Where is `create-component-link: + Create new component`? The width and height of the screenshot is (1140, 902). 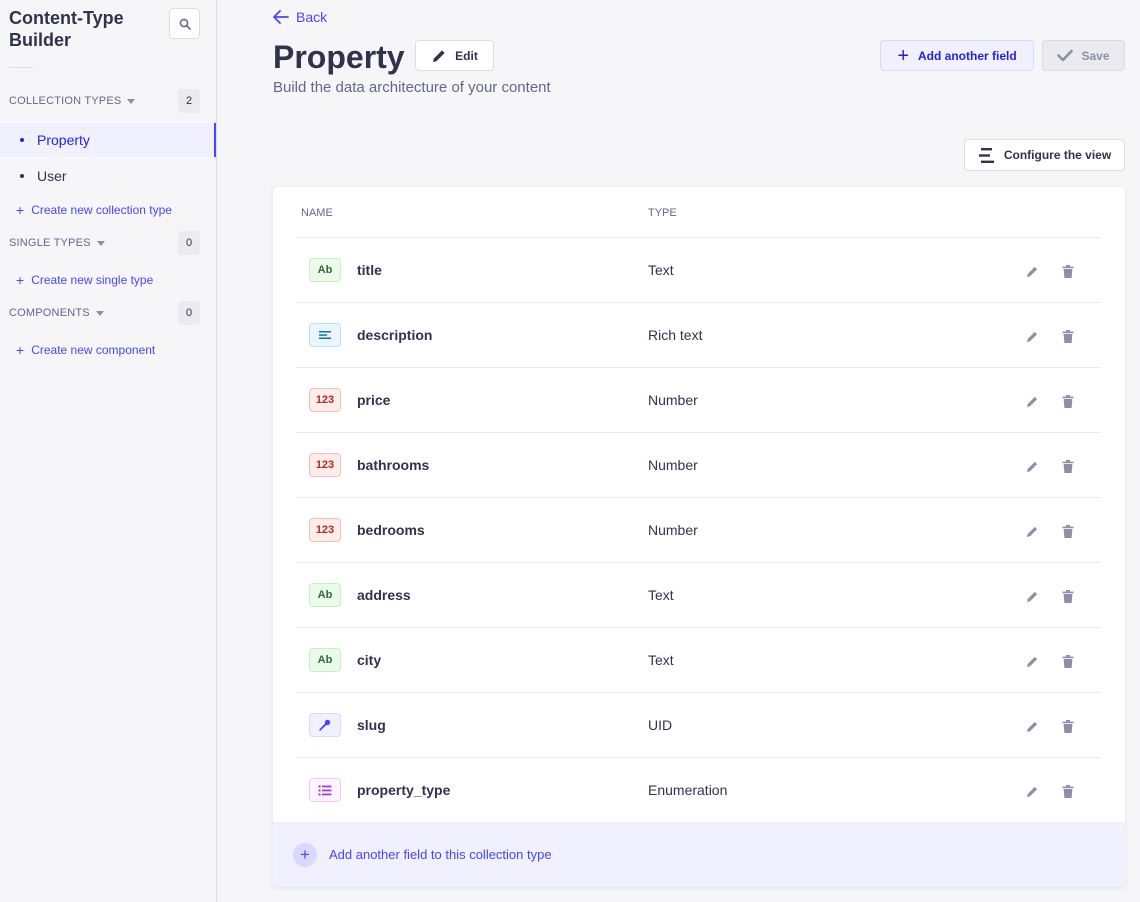 create-component-link: + Create new component is located at coordinates (85, 350).